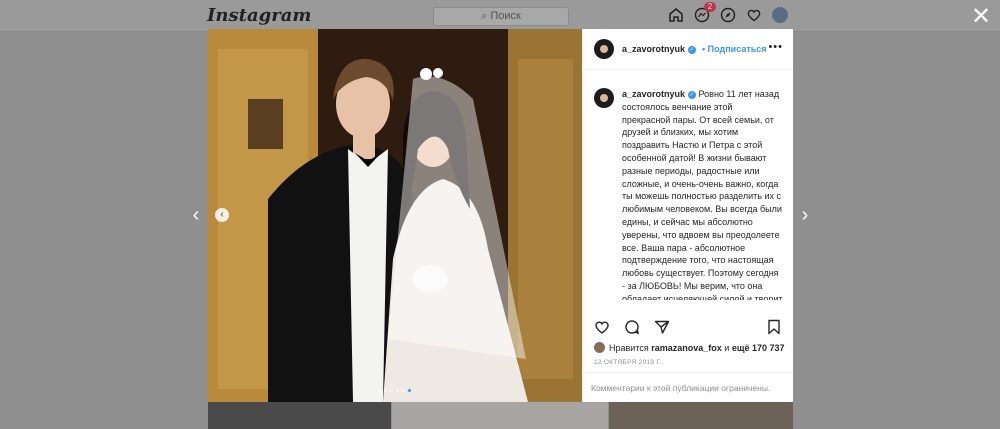 This screenshot has height=429, width=1000. What do you see at coordinates (259, 15) in the screenshot?
I see `instagram-logo: Instagram` at bounding box center [259, 15].